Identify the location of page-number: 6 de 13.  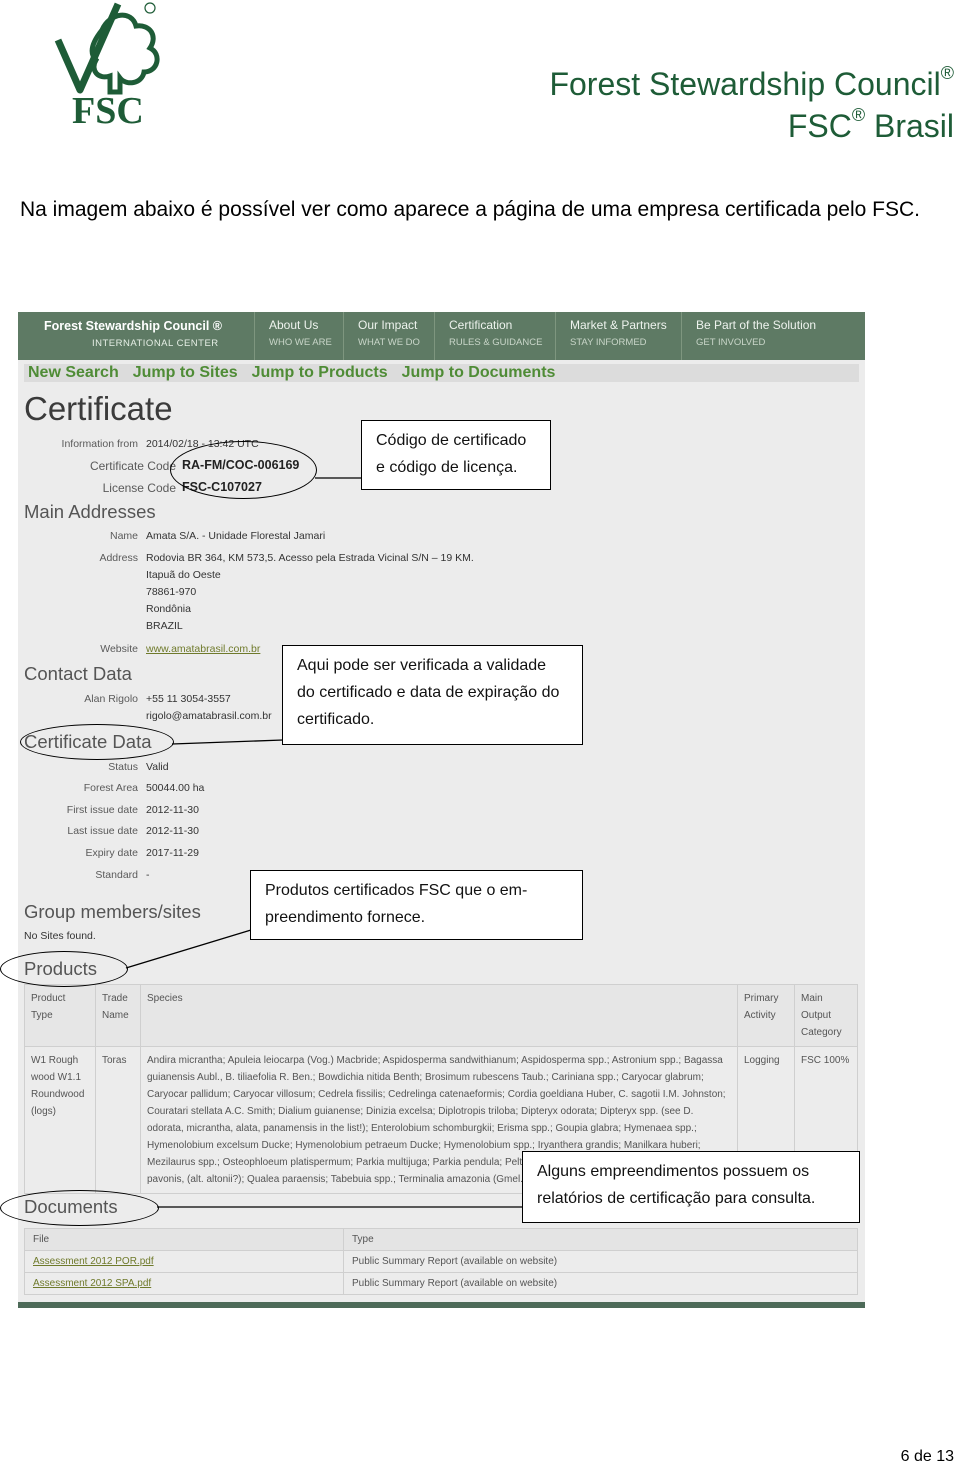
(927, 1456).